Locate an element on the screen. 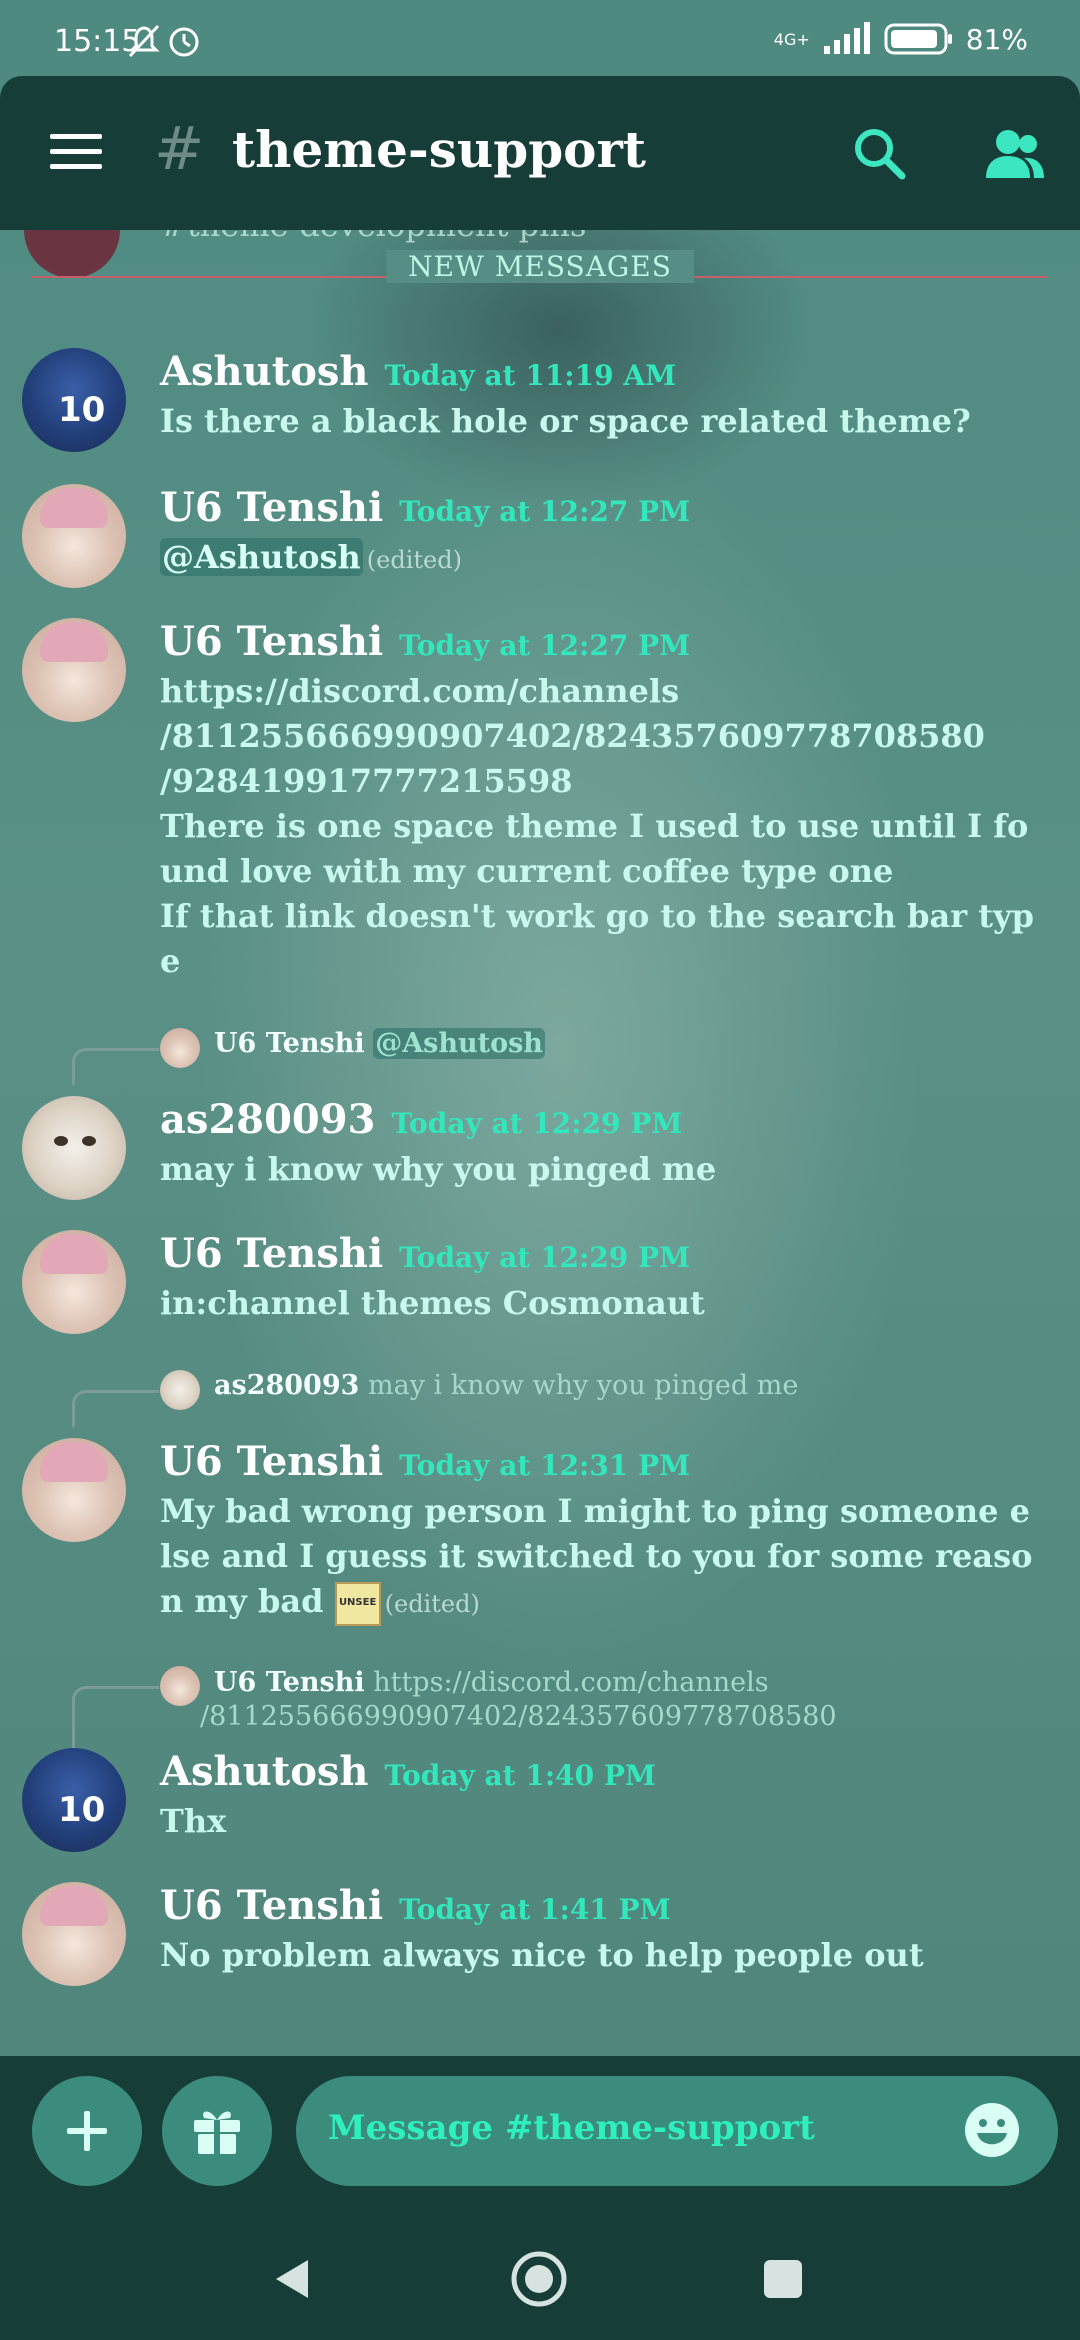 This screenshot has height=2340, width=1080. message-text: in:channel themes Cosmonaut is located at coordinates (600, 1303).